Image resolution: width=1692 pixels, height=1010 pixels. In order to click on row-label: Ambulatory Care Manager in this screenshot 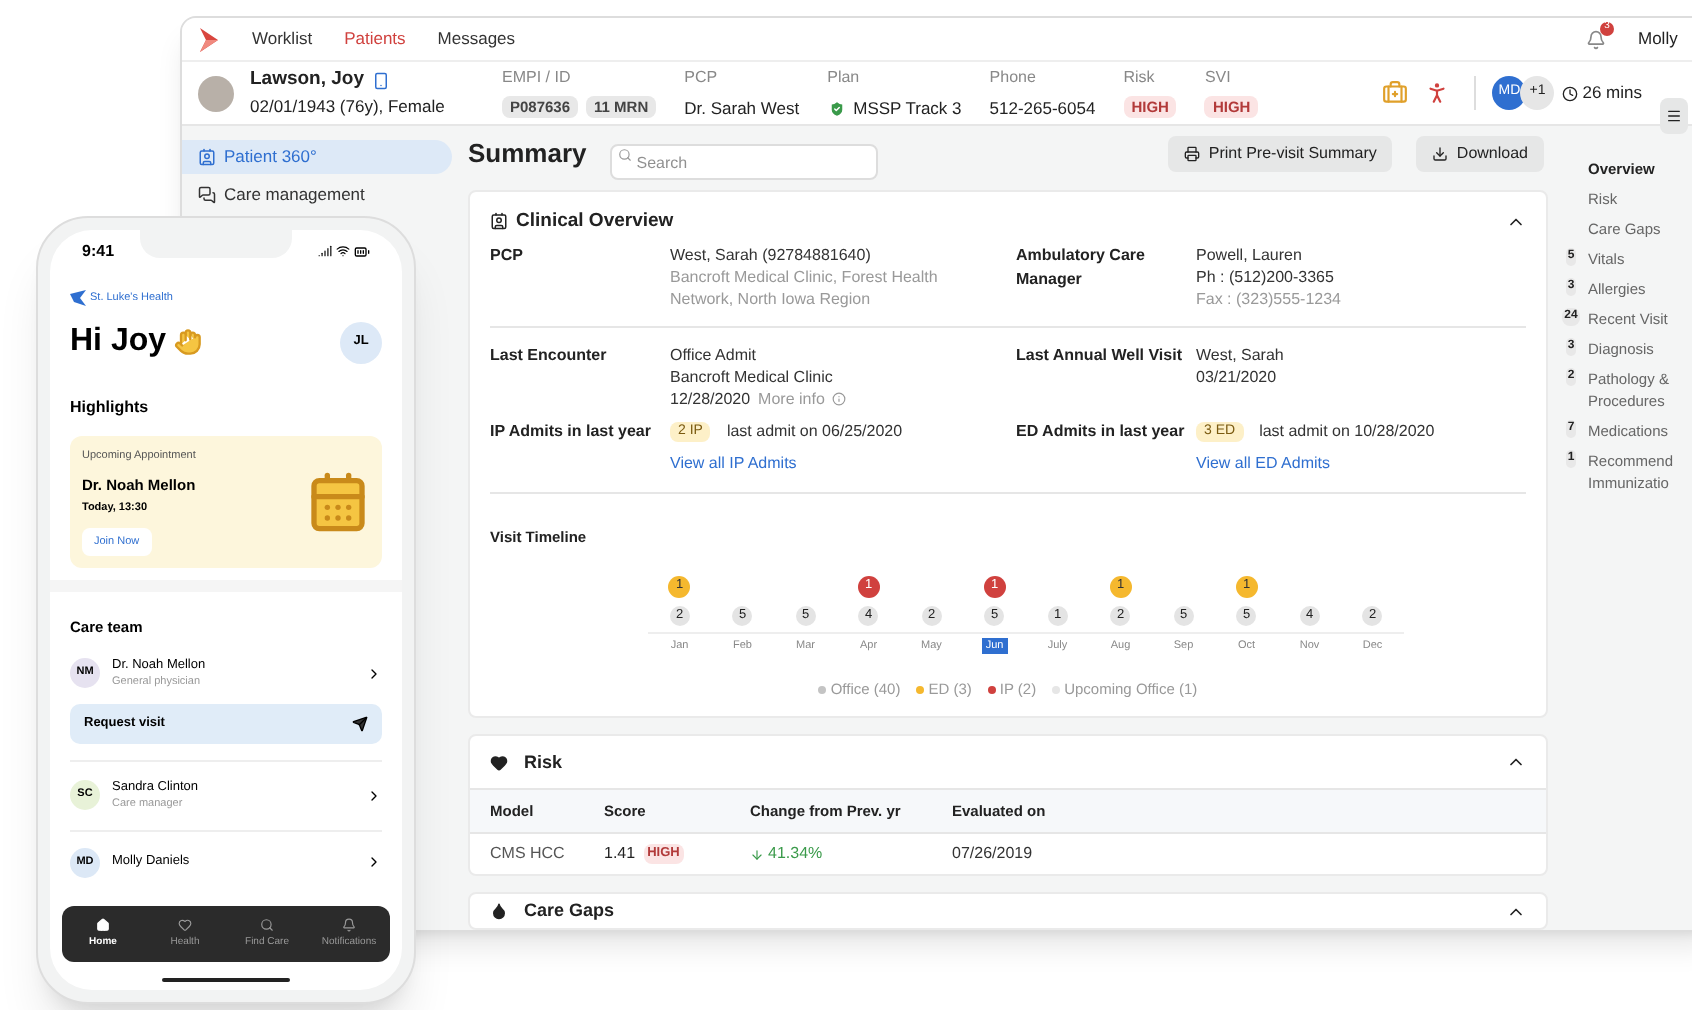, I will do `click(1081, 267)`.